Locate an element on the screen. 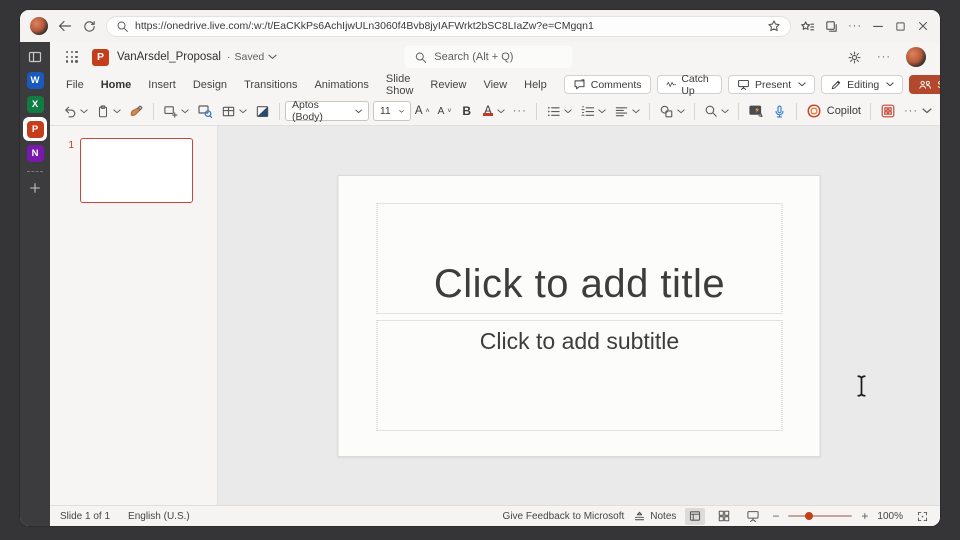 This screenshot has width=960, height=540. numbering-button is located at coordinates (593, 111).